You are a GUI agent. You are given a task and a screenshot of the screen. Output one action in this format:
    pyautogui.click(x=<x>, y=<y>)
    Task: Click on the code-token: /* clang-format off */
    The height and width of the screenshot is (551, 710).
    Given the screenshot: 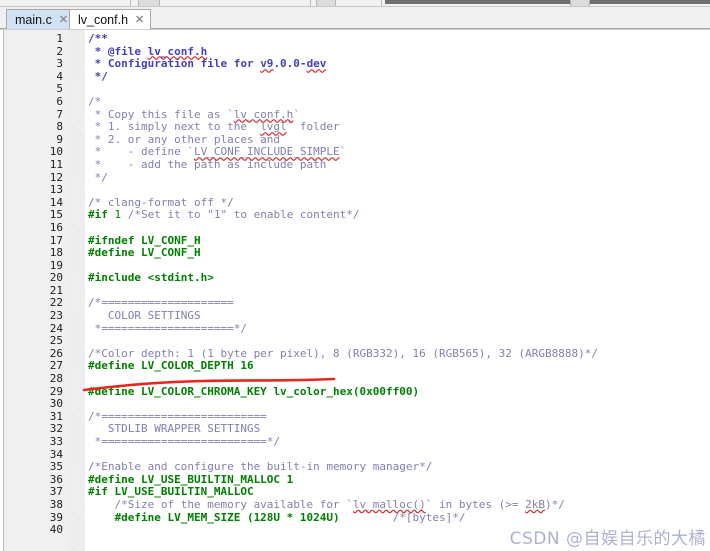 What is the action you would take?
    pyautogui.click(x=161, y=202)
    